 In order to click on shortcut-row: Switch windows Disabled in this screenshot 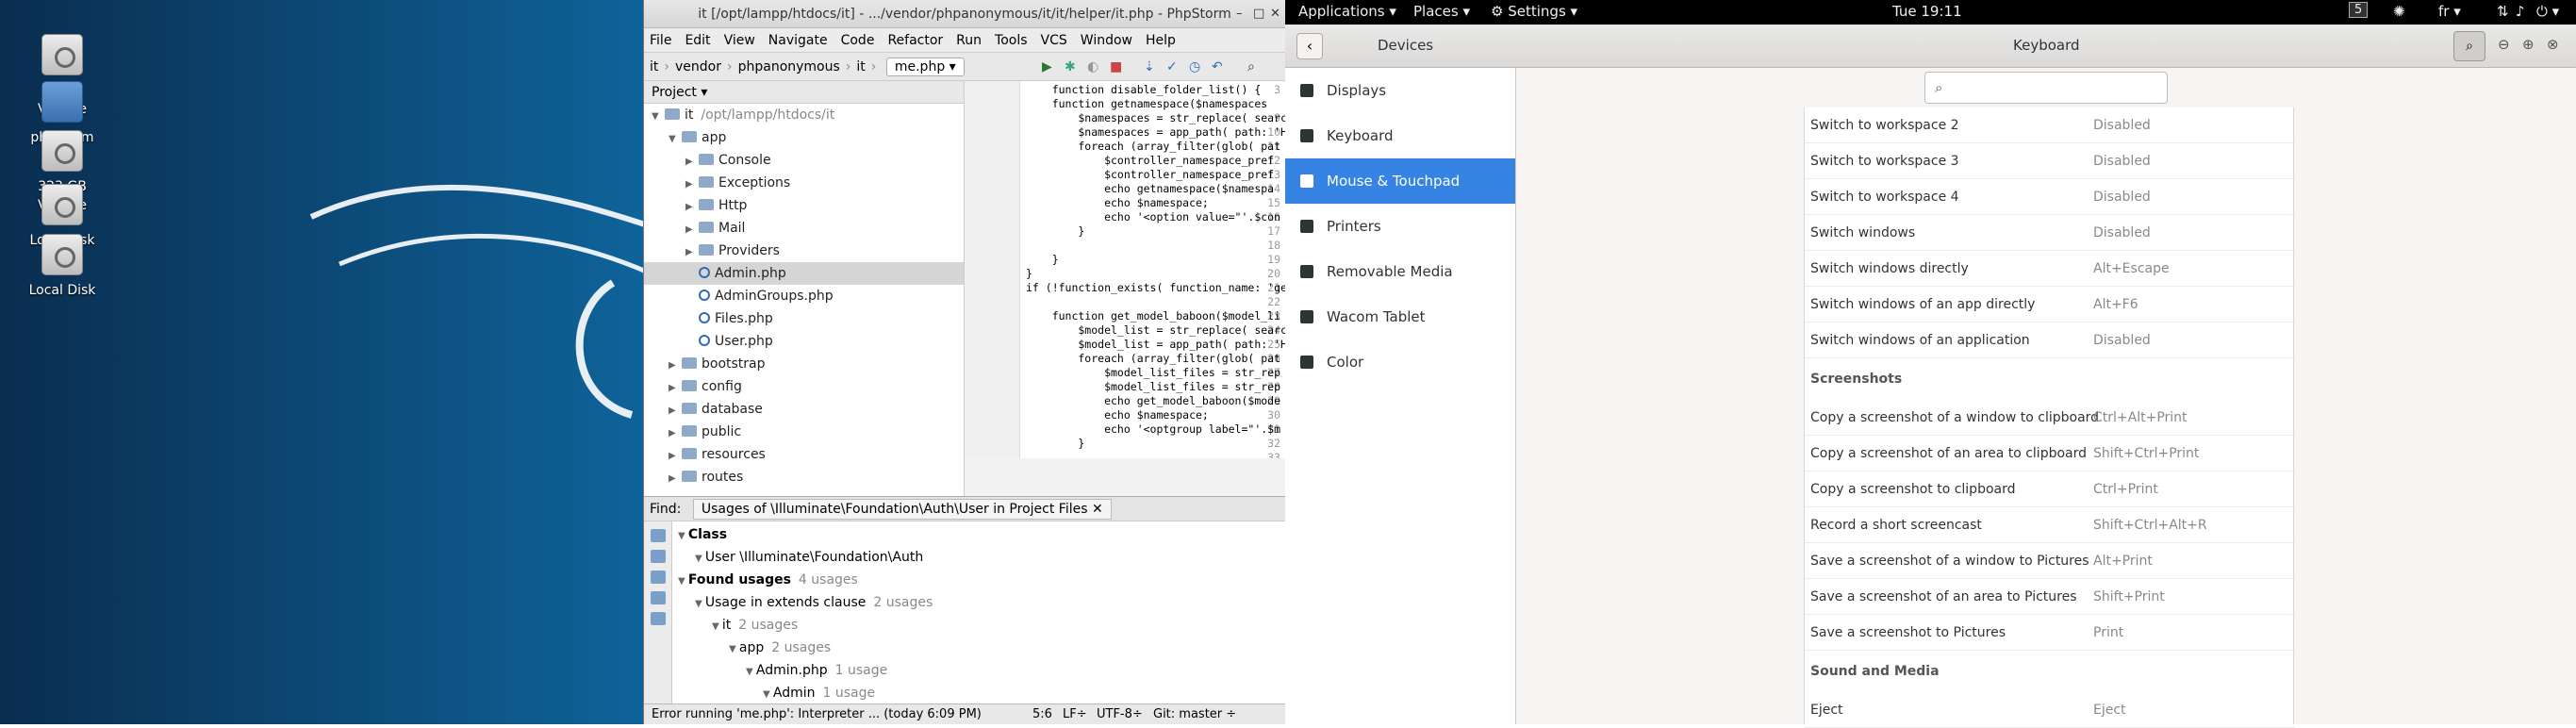, I will do `click(2050, 233)`.